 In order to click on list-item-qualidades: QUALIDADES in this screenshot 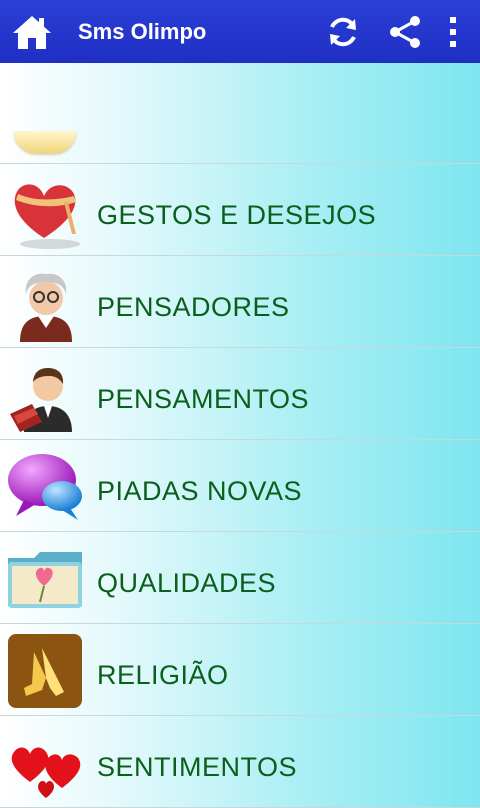, I will do `click(240, 578)`.